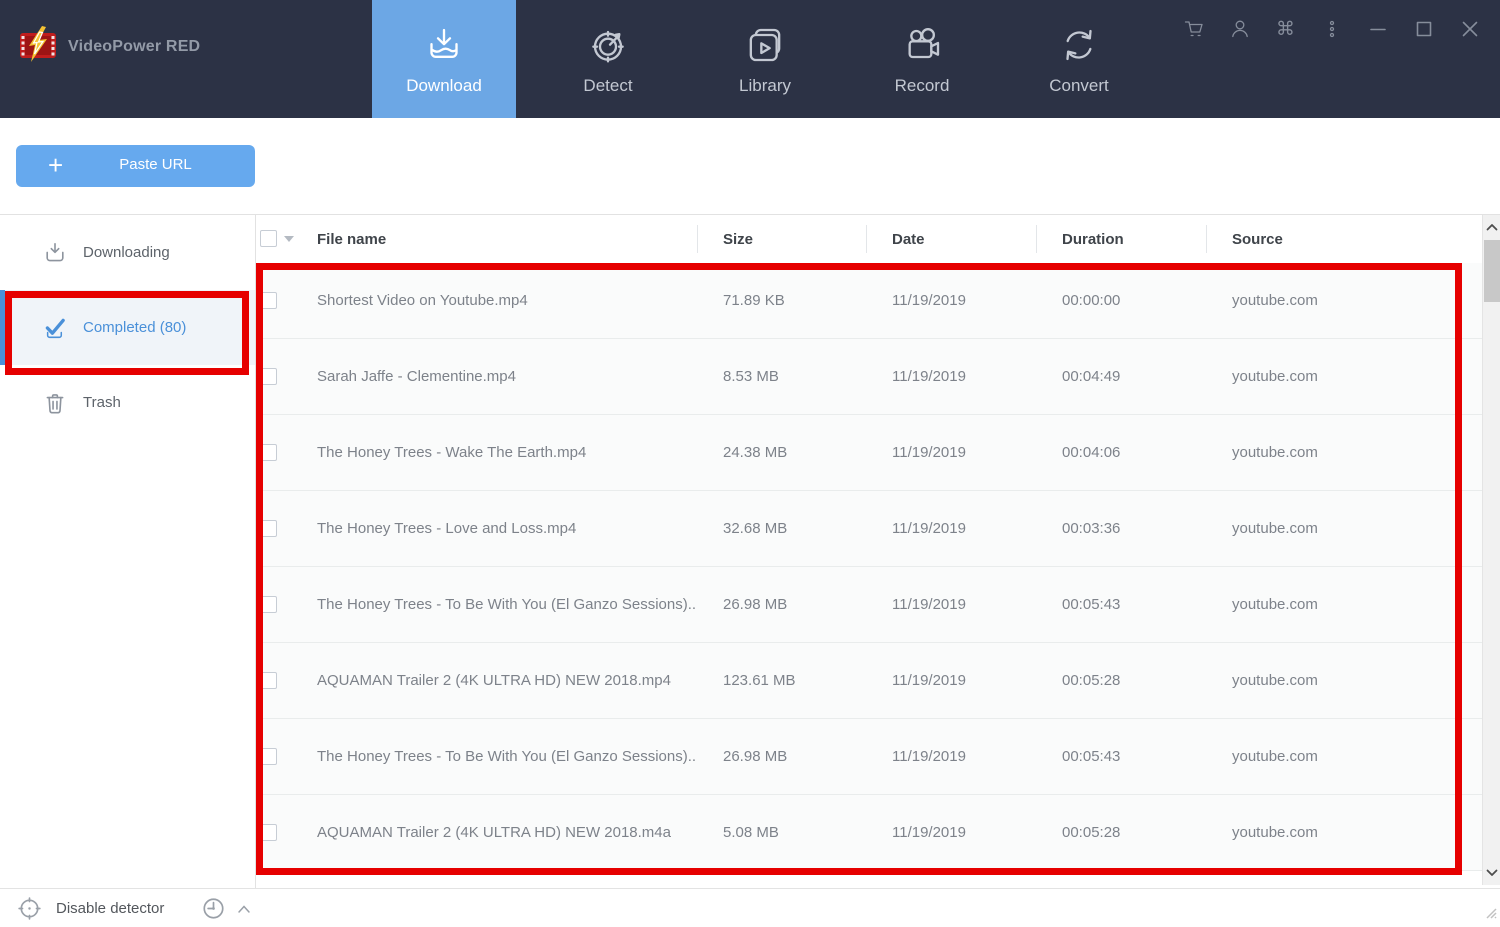  Describe the element at coordinates (2, 327) in the screenshot. I see `selected-indicator` at that location.